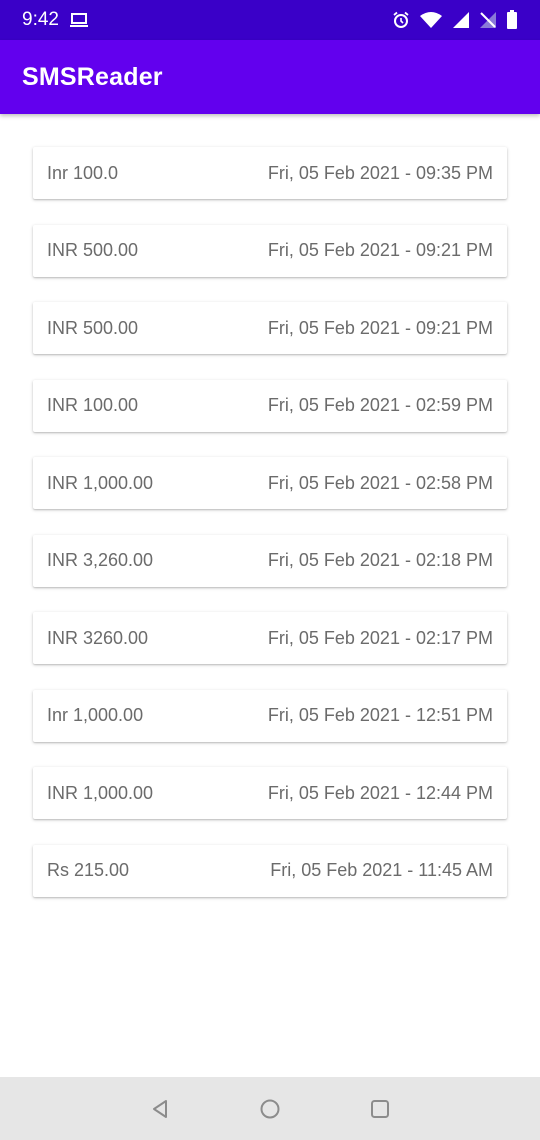  Describe the element at coordinates (270, 77) in the screenshot. I see `app-bar: SMSReader` at that location.